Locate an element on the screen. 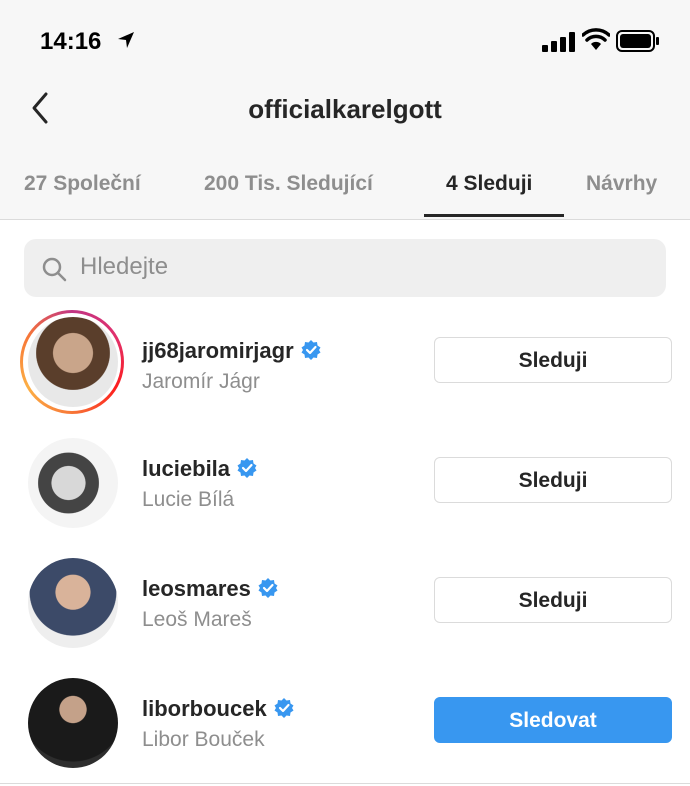  page-title: officialkarelgott is located at coordinates (345, 109).